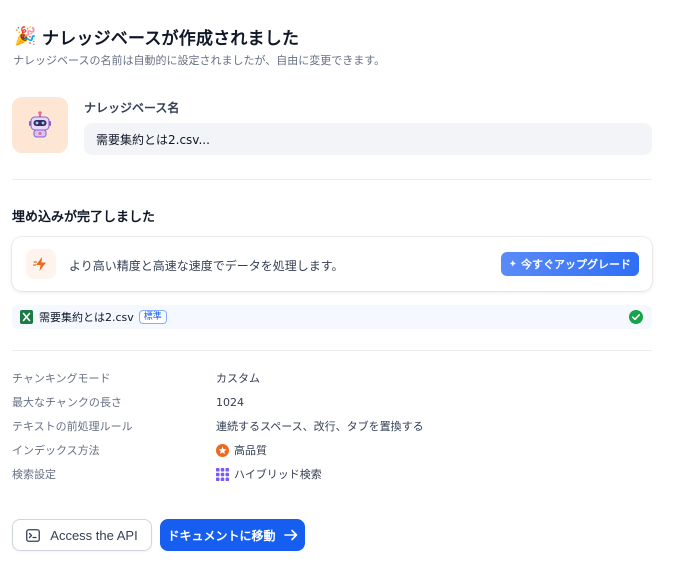 Image resolution: width=673 pixels, height=566 pixels. Describe the element at coordinates (152, 317) in the screenshot. I see `file-quality-badge: 標準` at that location.